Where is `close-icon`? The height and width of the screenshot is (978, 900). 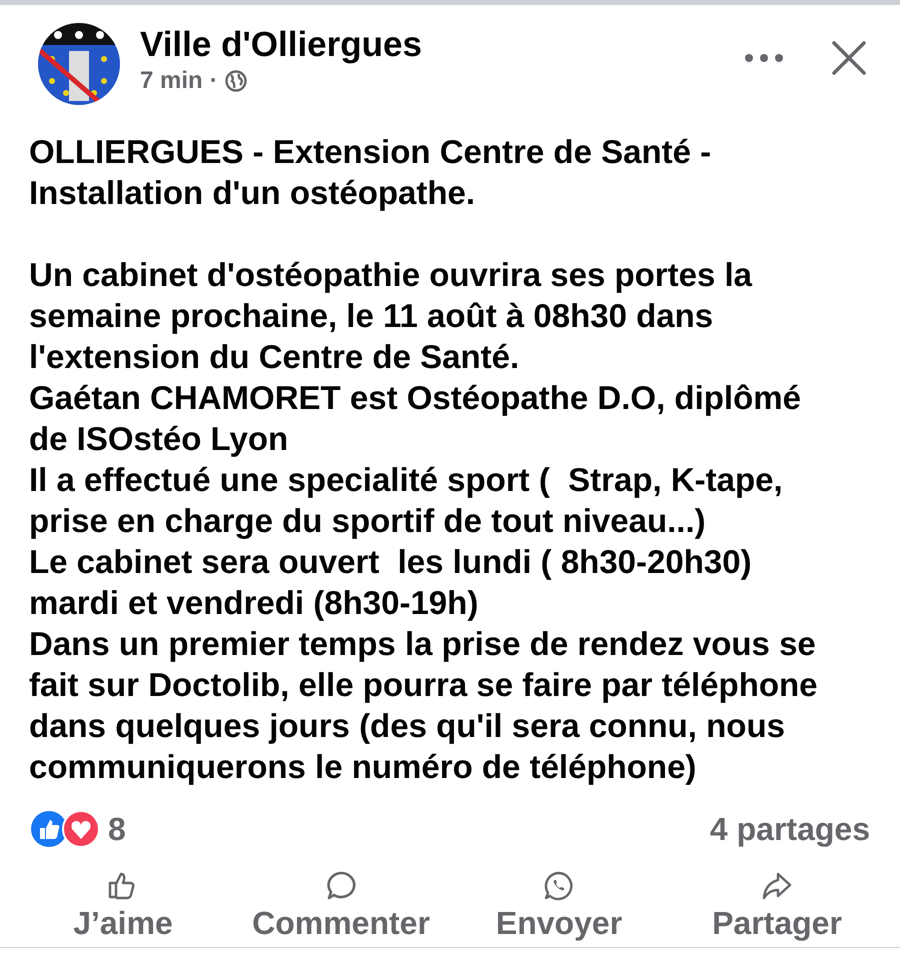
close-icon is located at coordinates (849, 58).